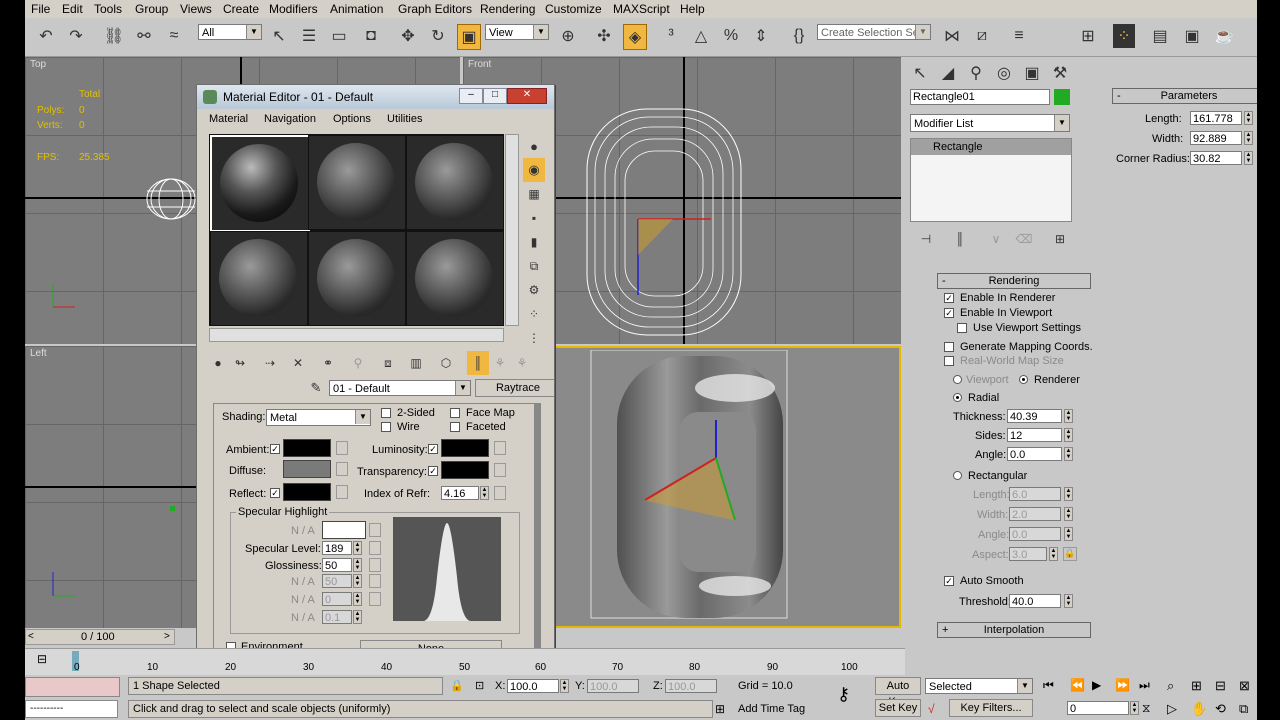 Image resolution: width=1280 pixels, height=720 pixels. I want to click on remove-modifier-icon: ⌫, so click(1024, 239).